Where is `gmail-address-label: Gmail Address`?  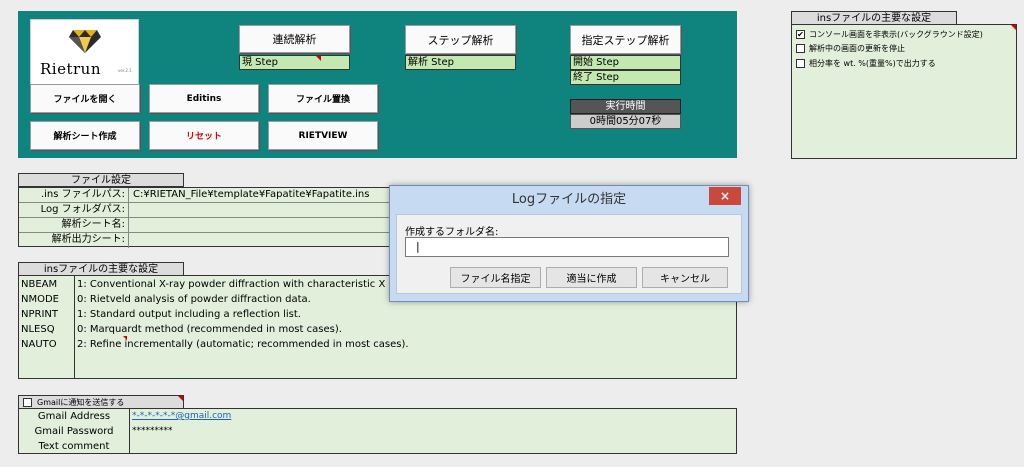 gmail-address-label: Gmail Address is located at coordinates (74, 416).